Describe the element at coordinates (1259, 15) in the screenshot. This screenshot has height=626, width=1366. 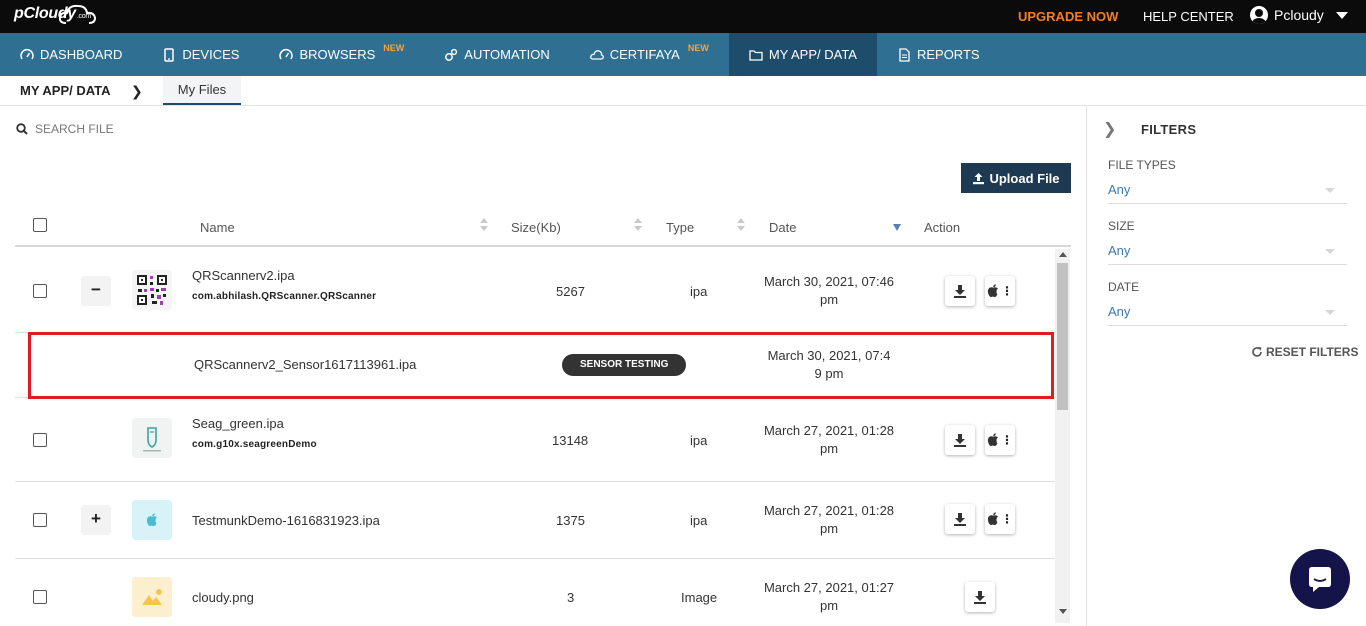
I see `user-avatar-icon` at that location.